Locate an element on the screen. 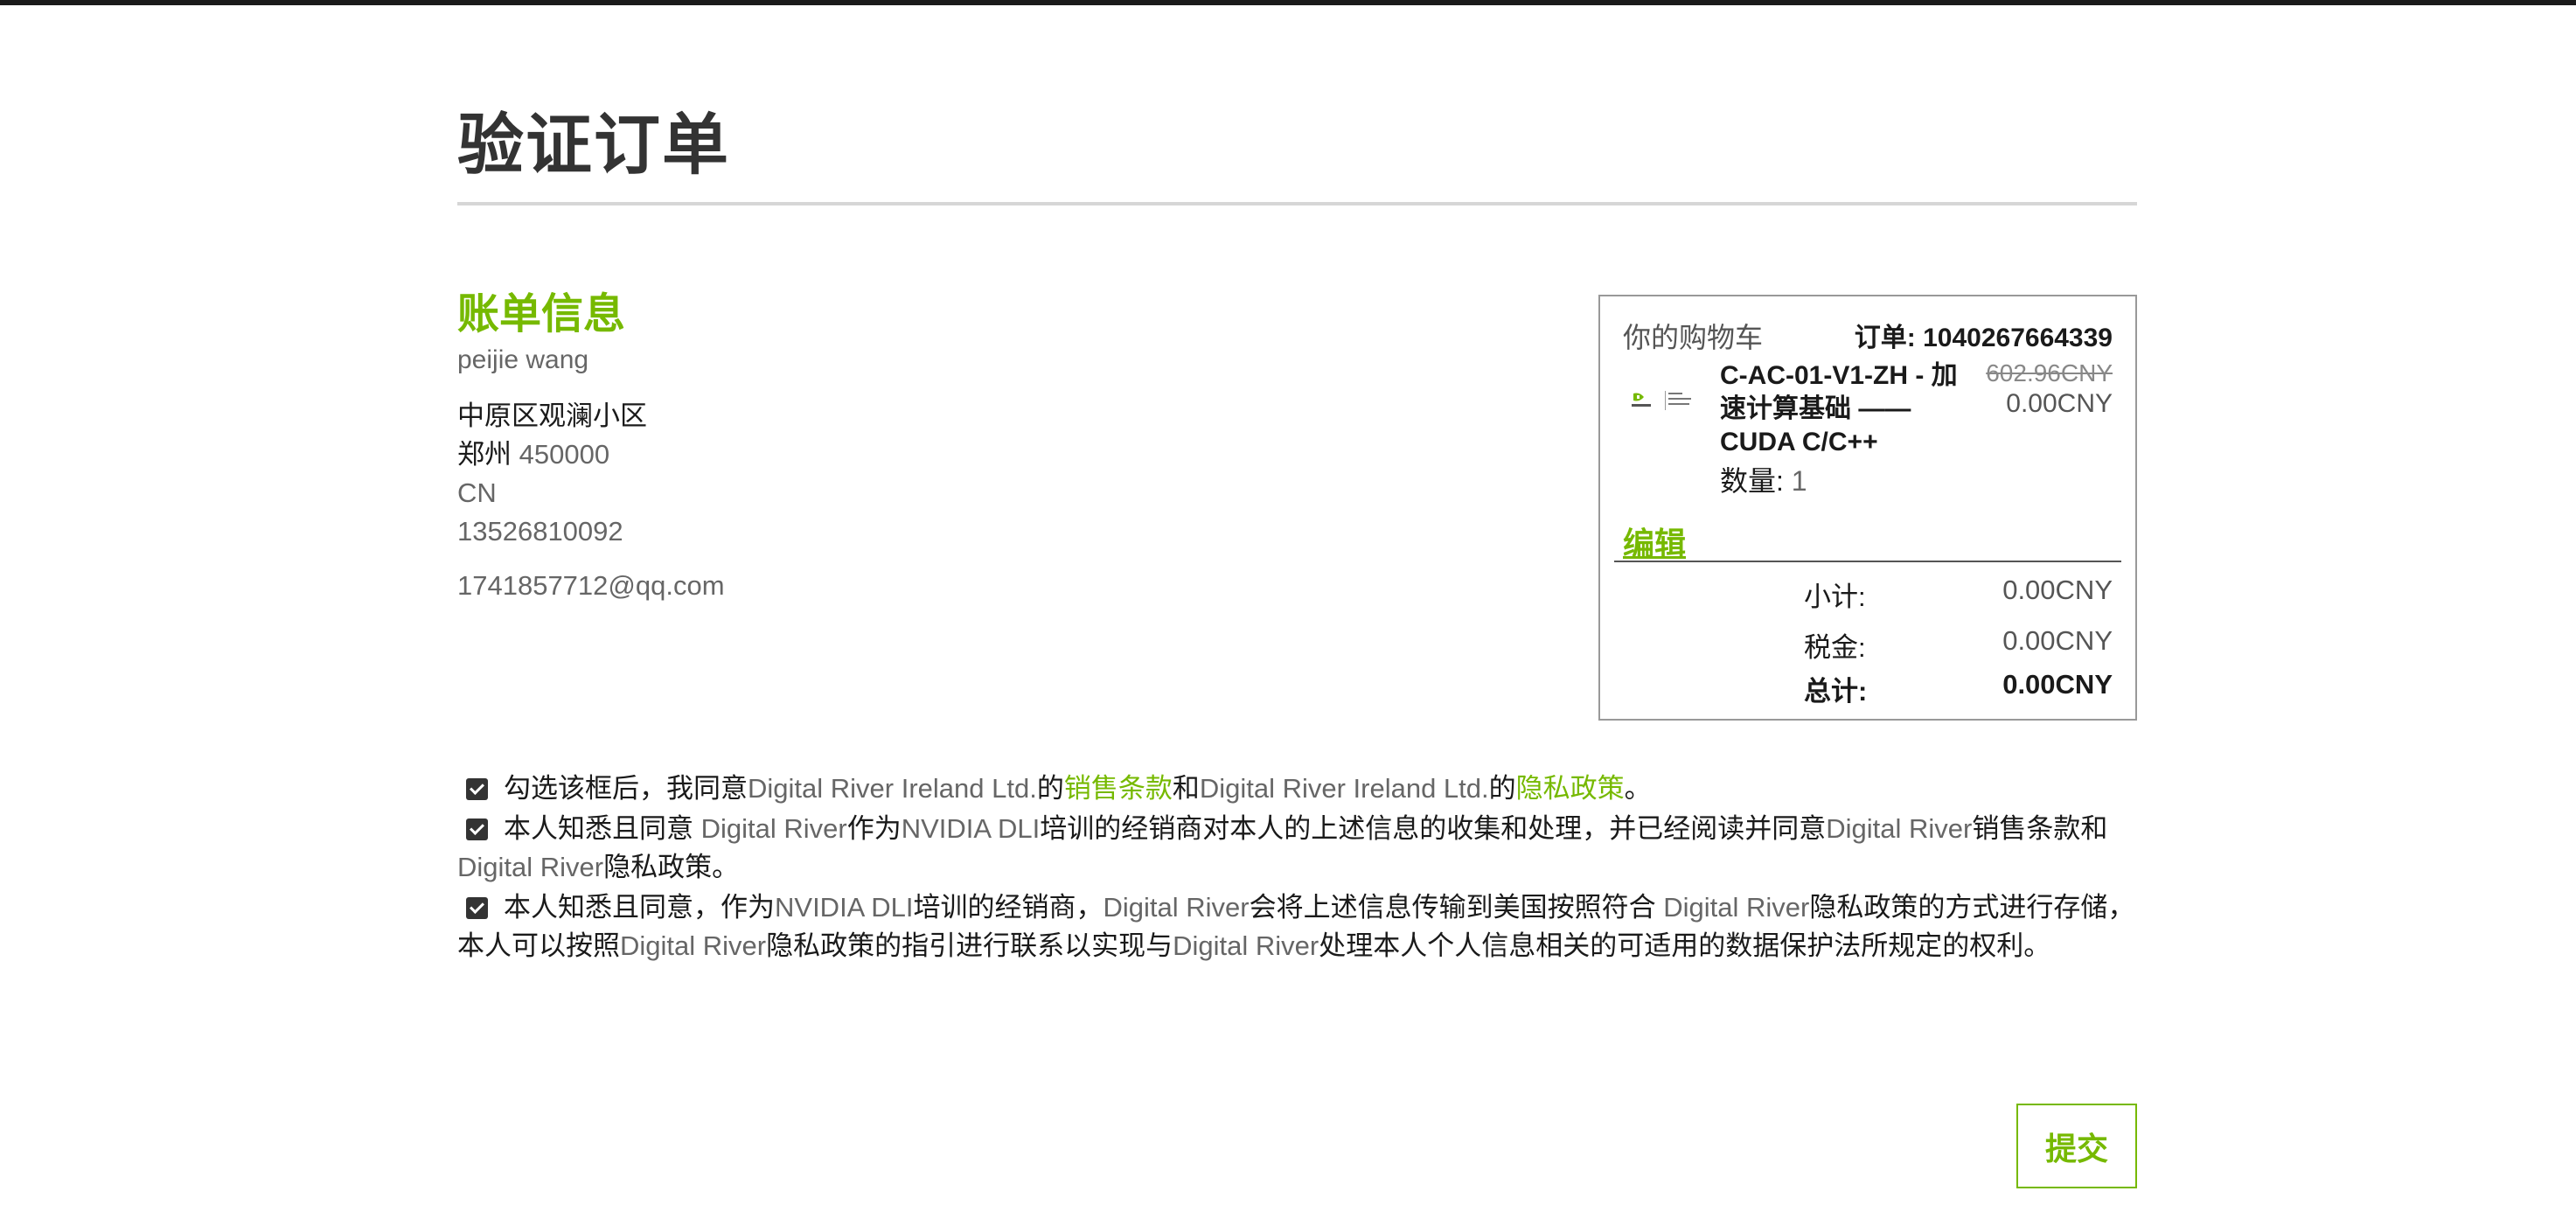  price-current: 0.00CNY is located at coordinates (2059, 403).